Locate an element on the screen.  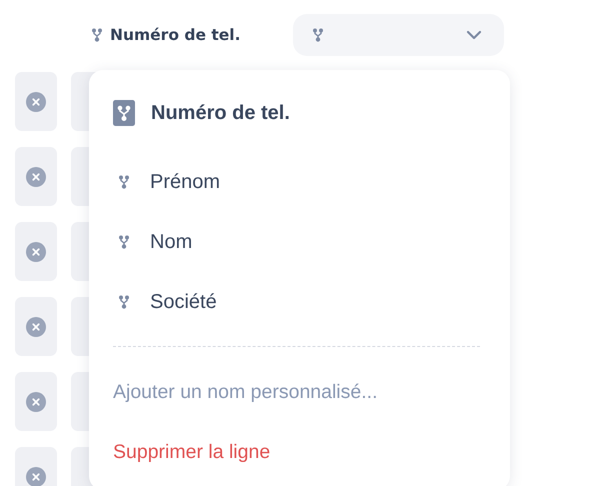
menu-option: Société is located at coordinates (296, 302).